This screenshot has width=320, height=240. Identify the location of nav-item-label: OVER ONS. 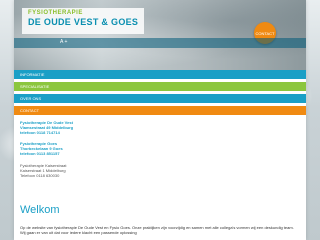
(31, 98).